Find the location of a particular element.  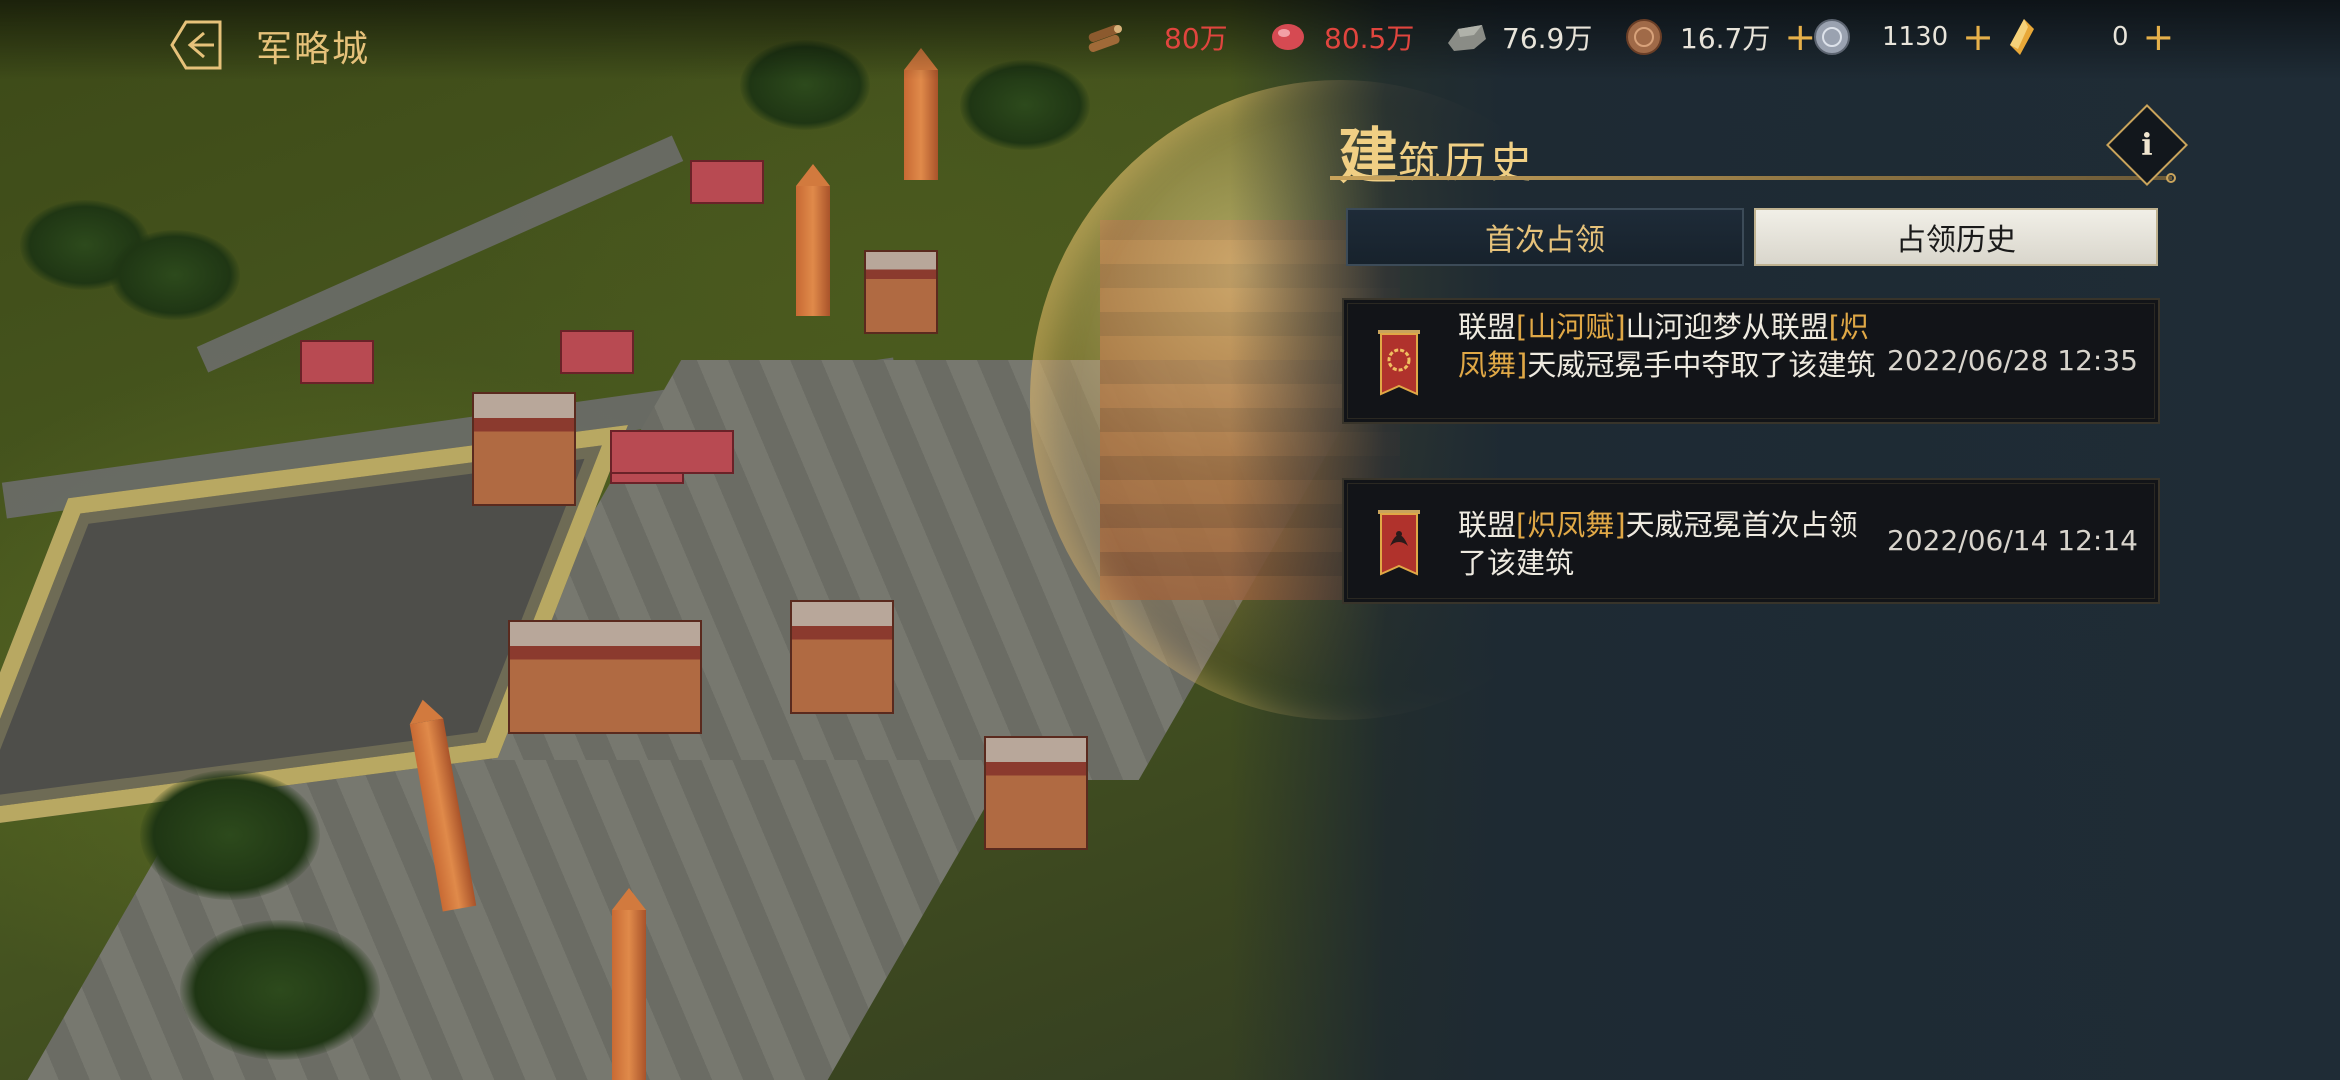

stone-amount: 76.9万 is located at coordinates (1547, 38).